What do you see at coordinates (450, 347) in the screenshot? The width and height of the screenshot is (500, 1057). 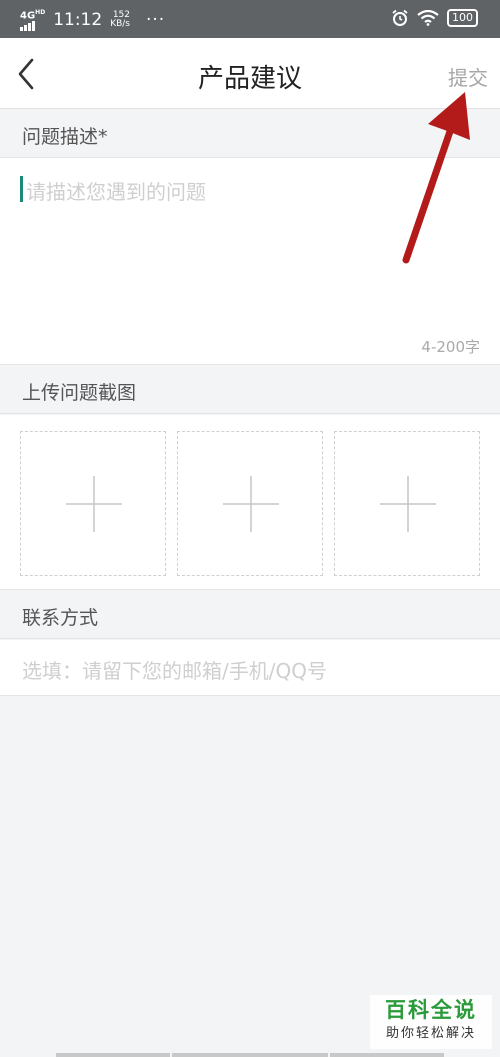 I see `character-counter: 4-200字` at bounding box center [450, 347].